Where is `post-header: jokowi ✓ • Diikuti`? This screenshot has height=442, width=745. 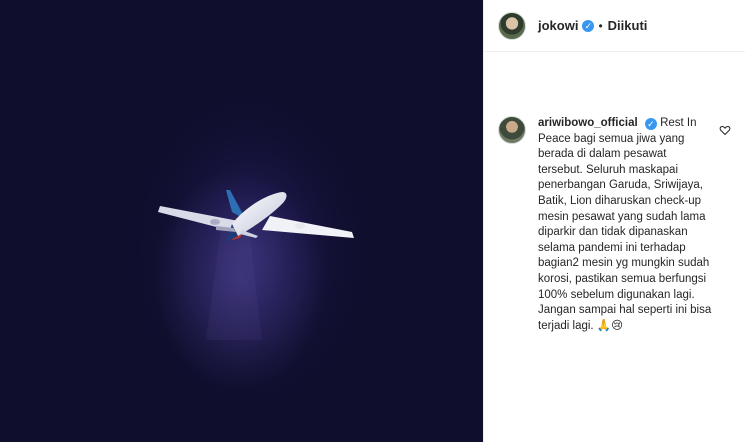
post-header: jokowi ✓ • Diikuti is located at coordinates (614, 26).